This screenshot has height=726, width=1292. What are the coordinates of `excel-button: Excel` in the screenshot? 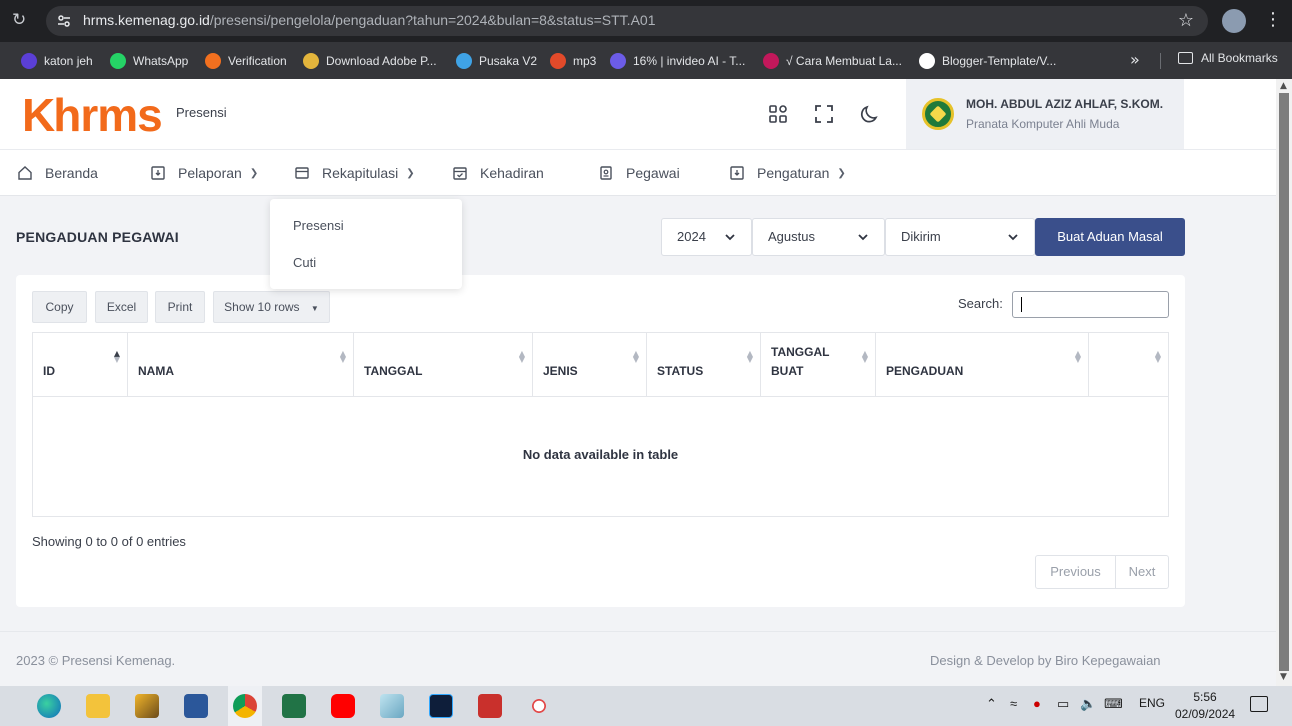 It's located at (121, 307).